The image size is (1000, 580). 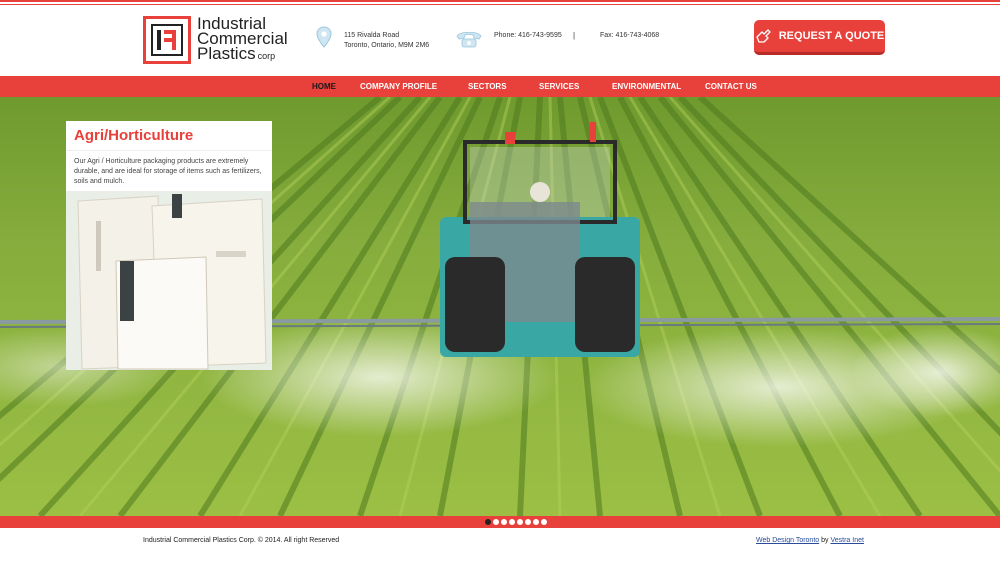 What do you see at coordinates (646, 86) in the screenshot?
I see `nav-environmental: ENVIRONMENTAL` at bounding box center [646, 86].